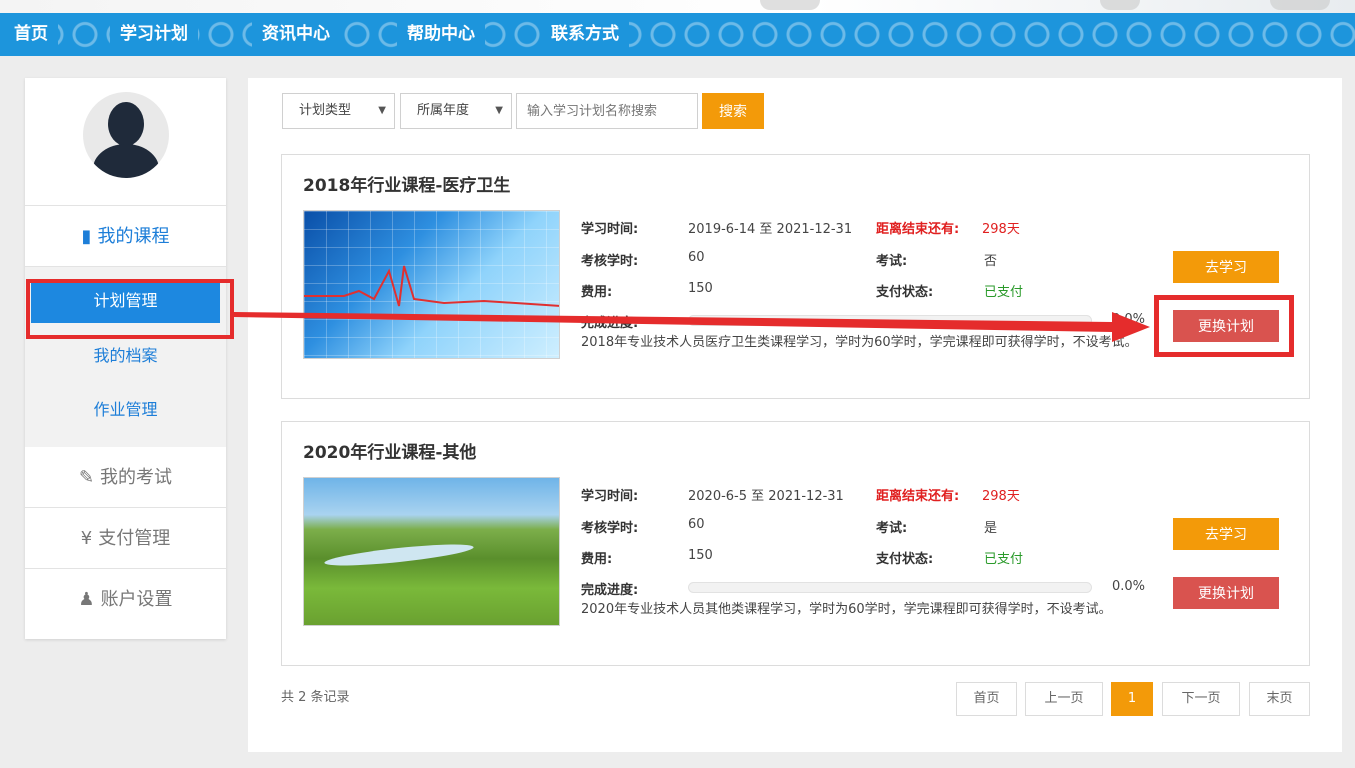 The height and width of the screenshot is (768, 1355). Describe the element at coordinates (1201, 699) in the screenshot. I see `pager-next-button: 下一页` at that location.